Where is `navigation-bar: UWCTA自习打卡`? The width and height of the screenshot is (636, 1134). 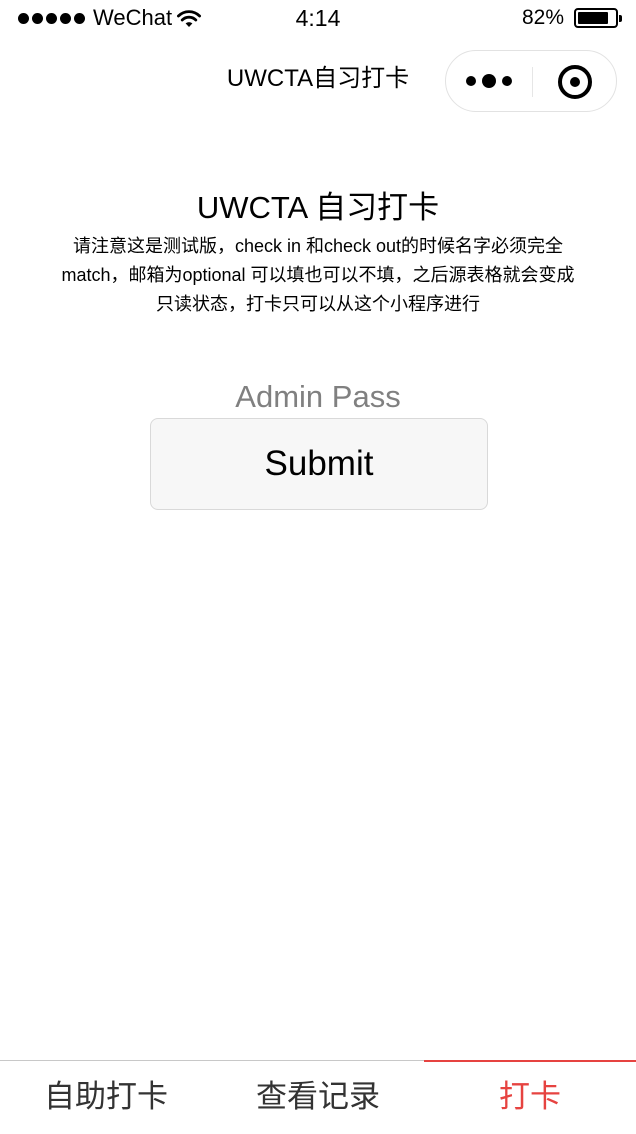 navigation-bar: UWCTA自习打卡 is located at coordinates (318, 81).